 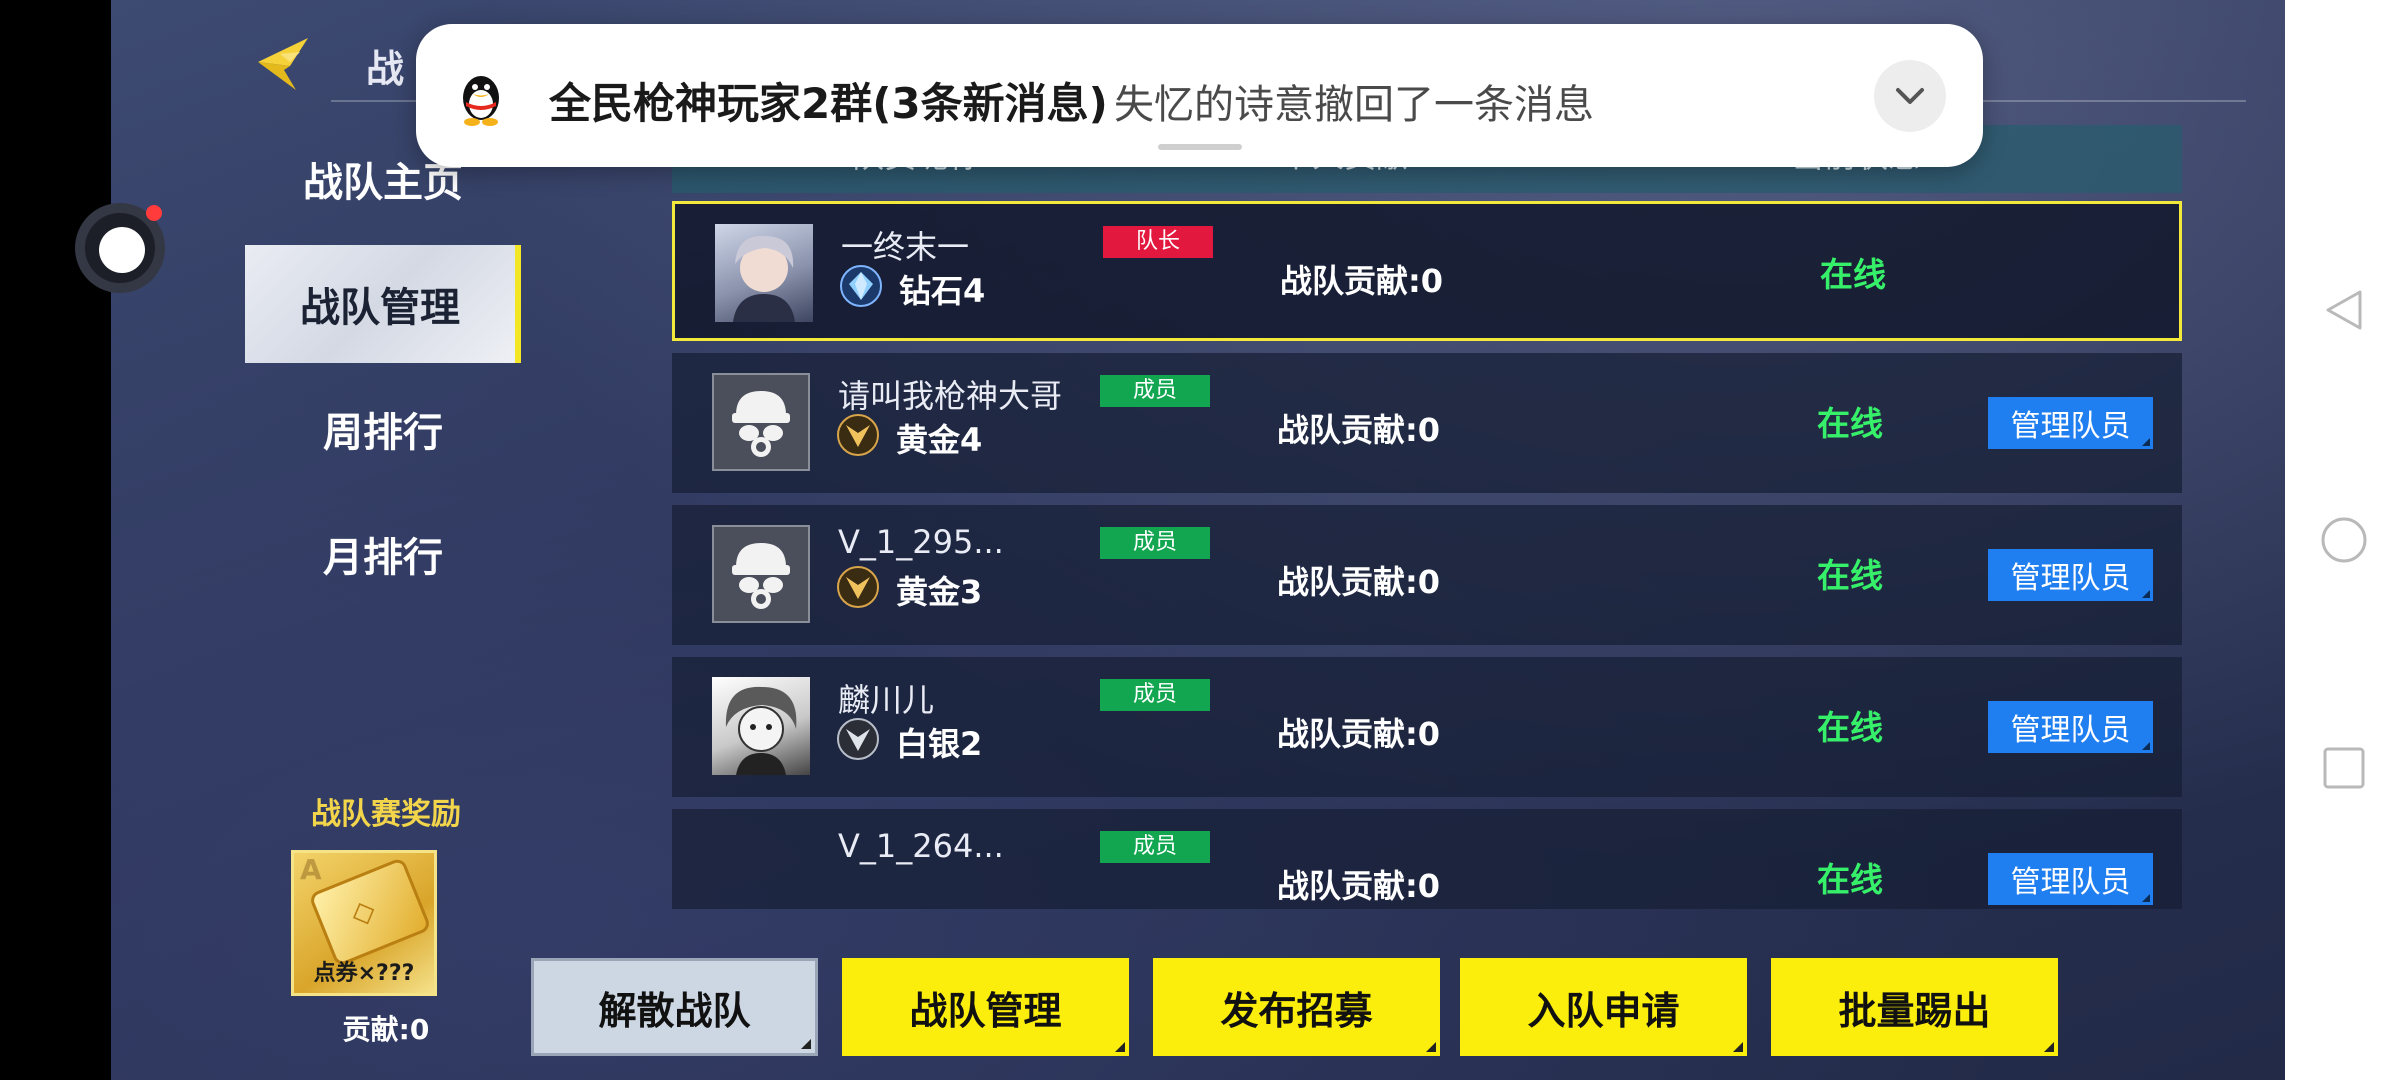 I want to click on coupon-ticket-icon: ◇, so click(x=370, y=912).